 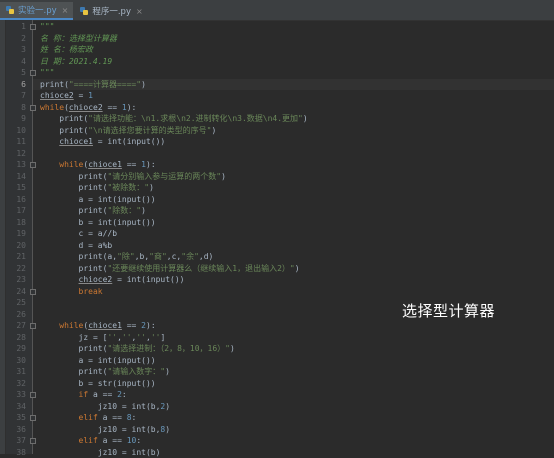 What do you see at coordinates (76, 62) in the screenshot?
I see `code-line: 日 期：2021.4.19` at bounding box center [76, 62].